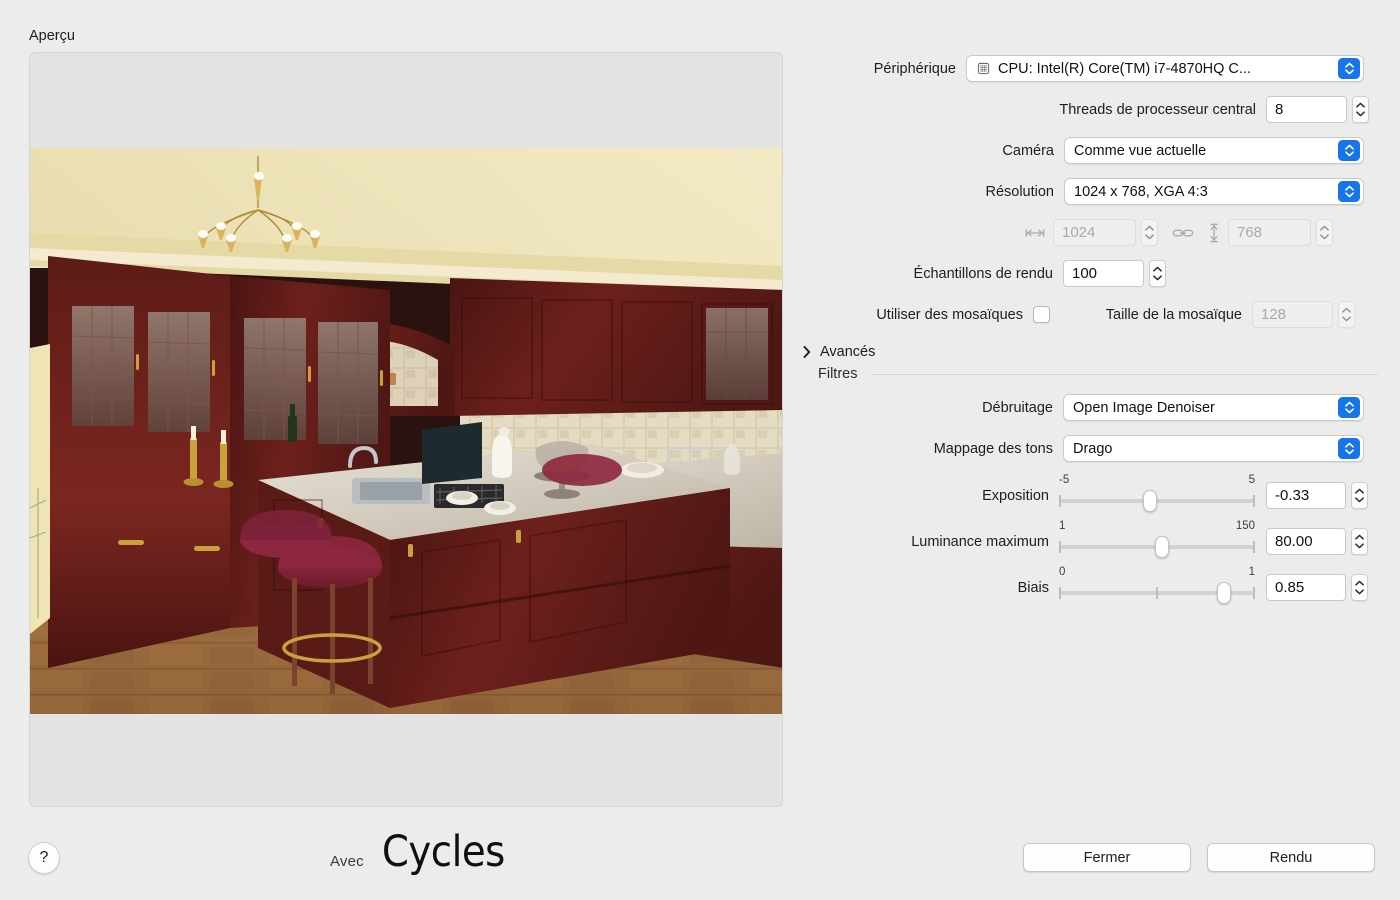 This screenshot has width=1400, height=900. I want to click on bias-input: 0.85, so click(1306, 587).